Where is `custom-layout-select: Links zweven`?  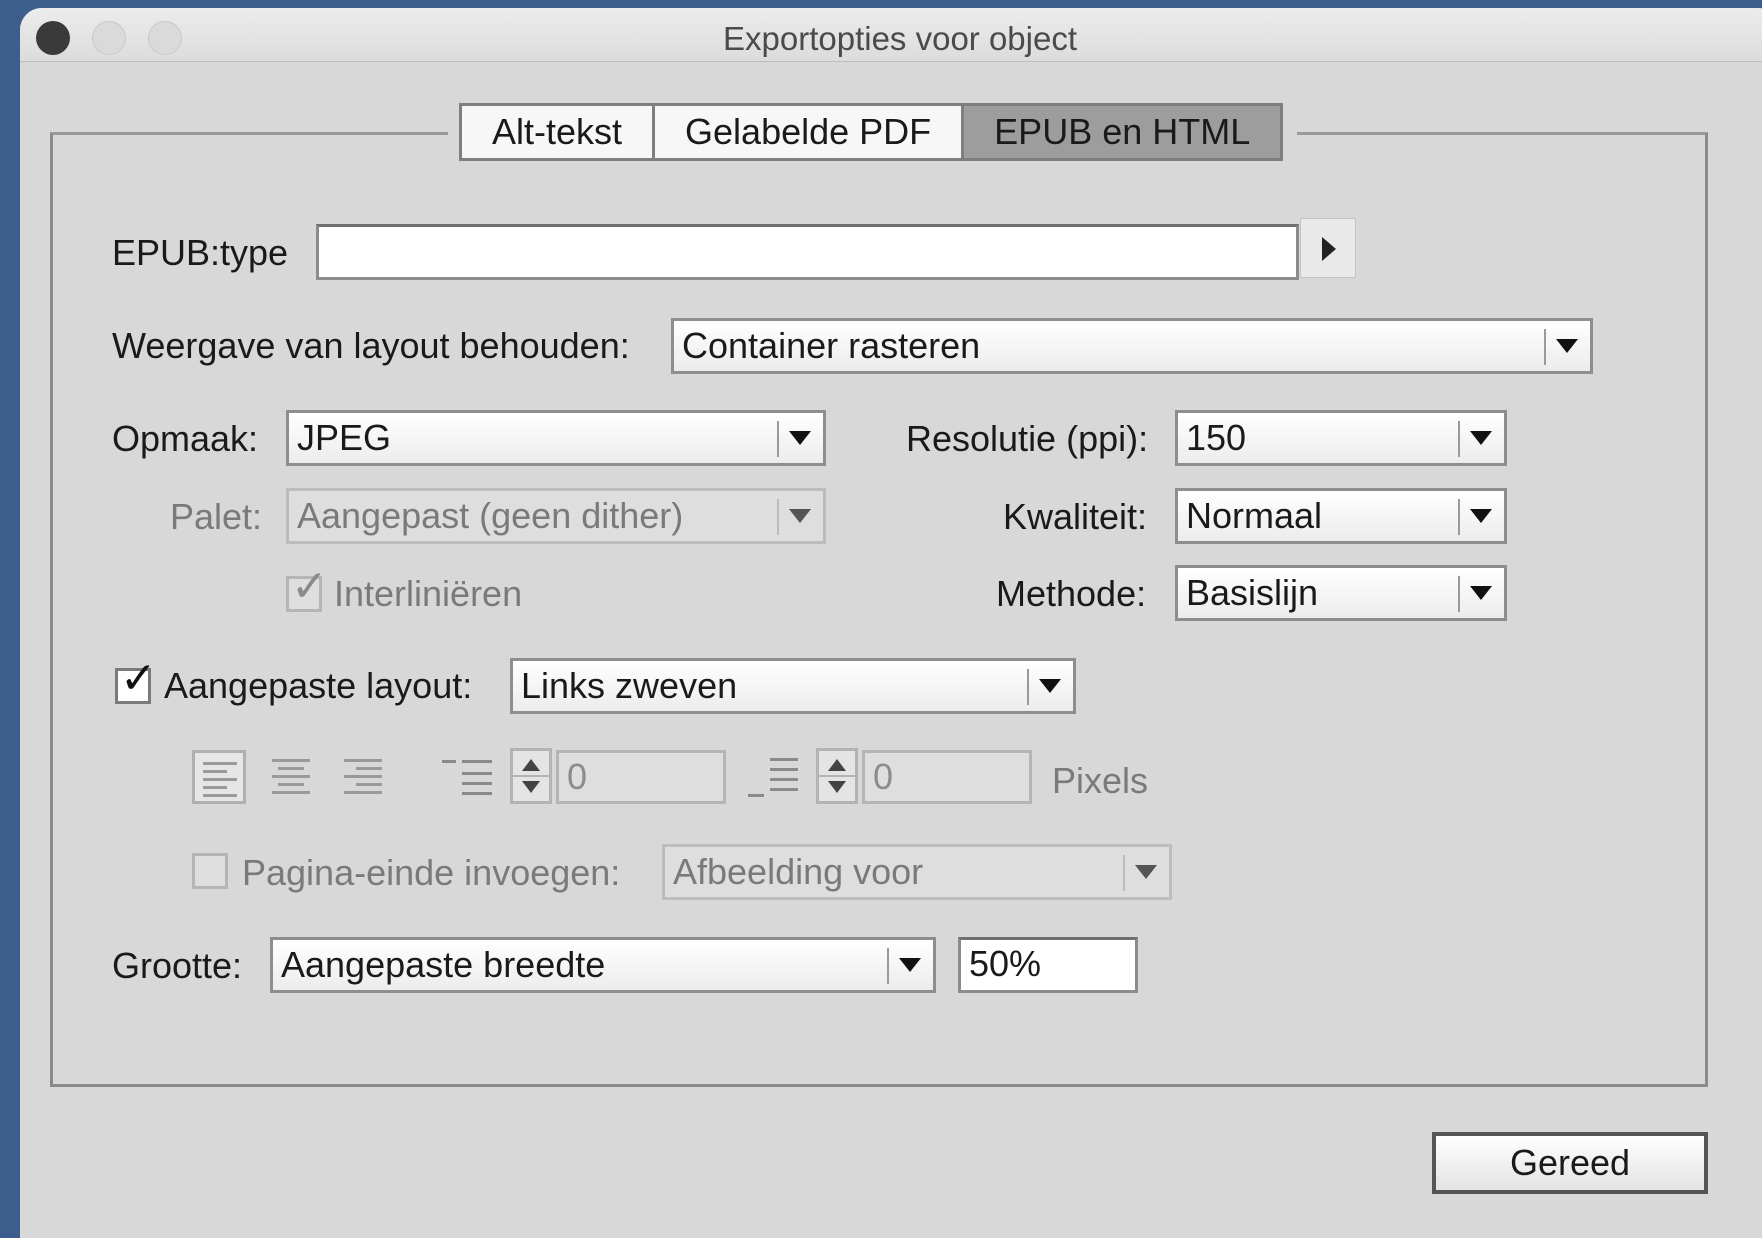
custom-layout-select: Links zweven is located at coordinates (793, 686).